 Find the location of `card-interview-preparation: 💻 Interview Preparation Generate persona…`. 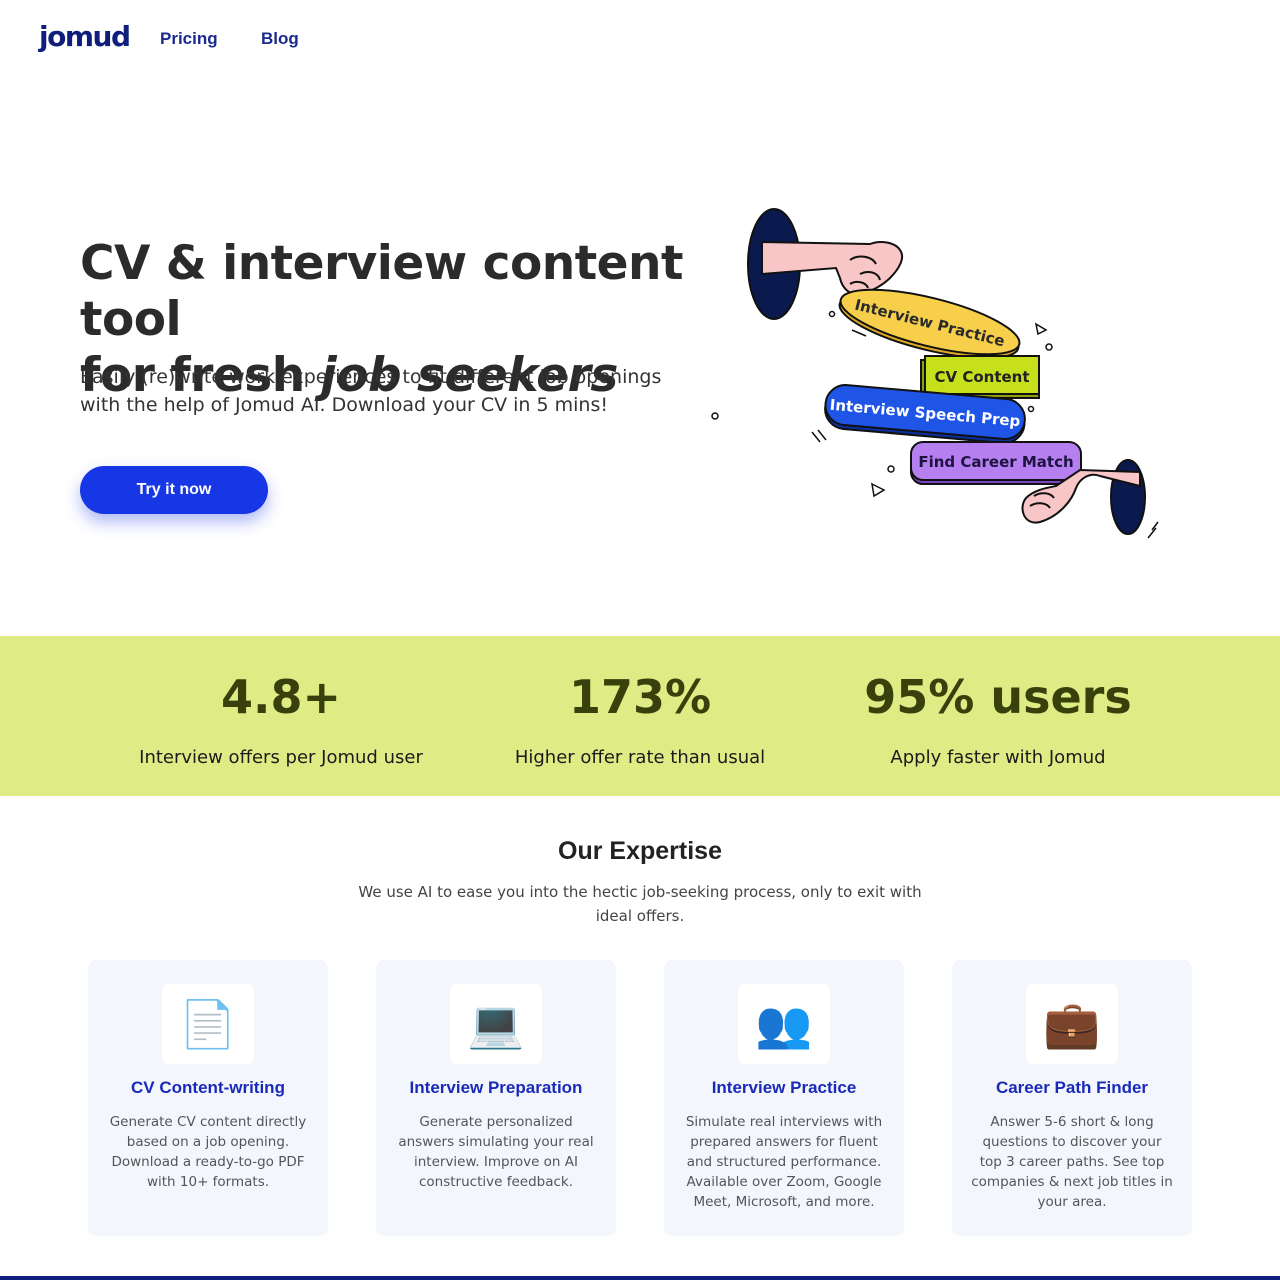

card-interview-preparation: 💻 Interview Preparation Generate persona… is located at coordinates (496, 1098).